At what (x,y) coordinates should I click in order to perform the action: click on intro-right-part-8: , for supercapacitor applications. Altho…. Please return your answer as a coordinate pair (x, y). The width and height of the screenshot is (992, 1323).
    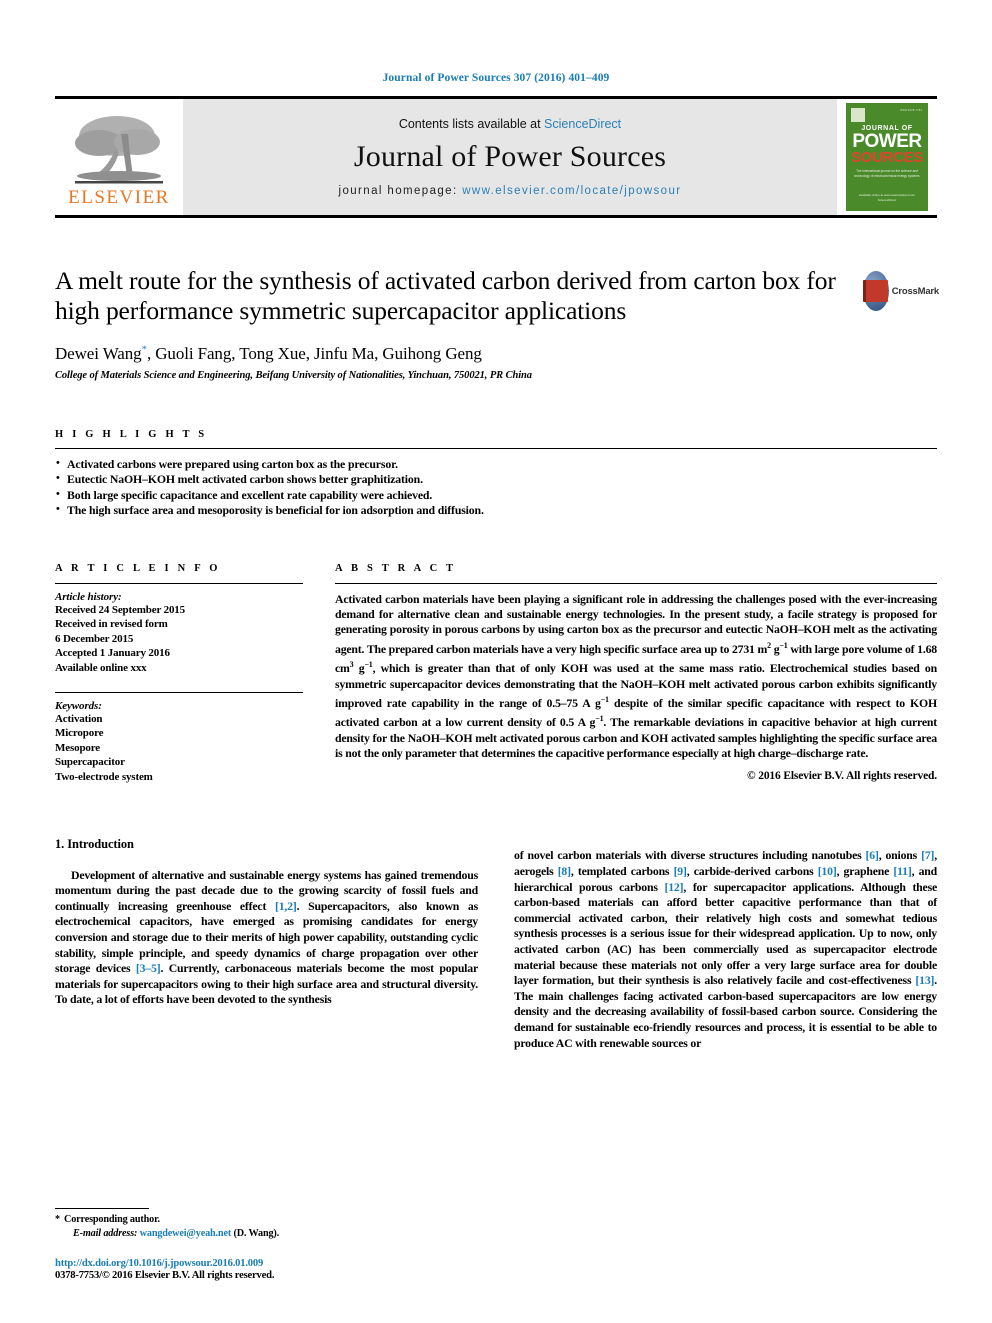
    Looking at the image, I should click on (725, 933).